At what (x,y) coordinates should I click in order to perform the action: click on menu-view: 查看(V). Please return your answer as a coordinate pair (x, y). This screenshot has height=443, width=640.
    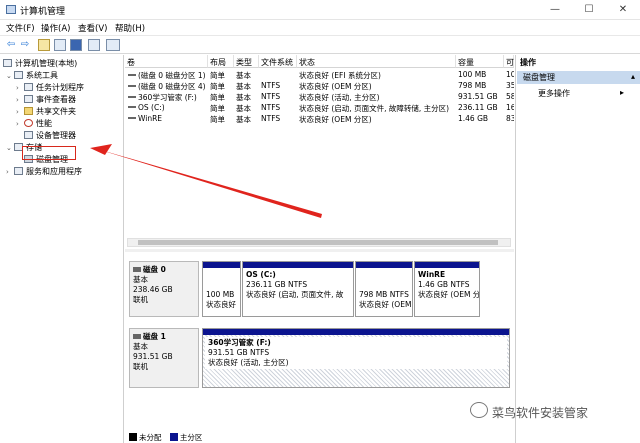
    Looking at the image, I should click on (92, 28).